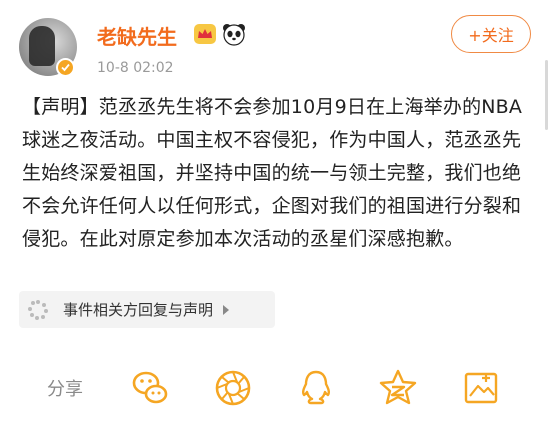  What do you see at coordinates (233, 388) in the screenshot?
I see `moments-icon` at bounding box center [233, 388].